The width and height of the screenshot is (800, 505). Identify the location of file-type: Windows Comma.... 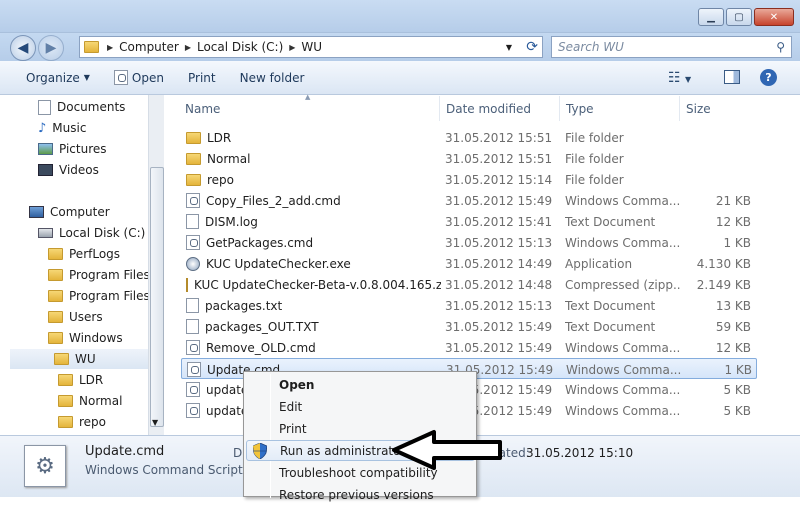
(623, 389).